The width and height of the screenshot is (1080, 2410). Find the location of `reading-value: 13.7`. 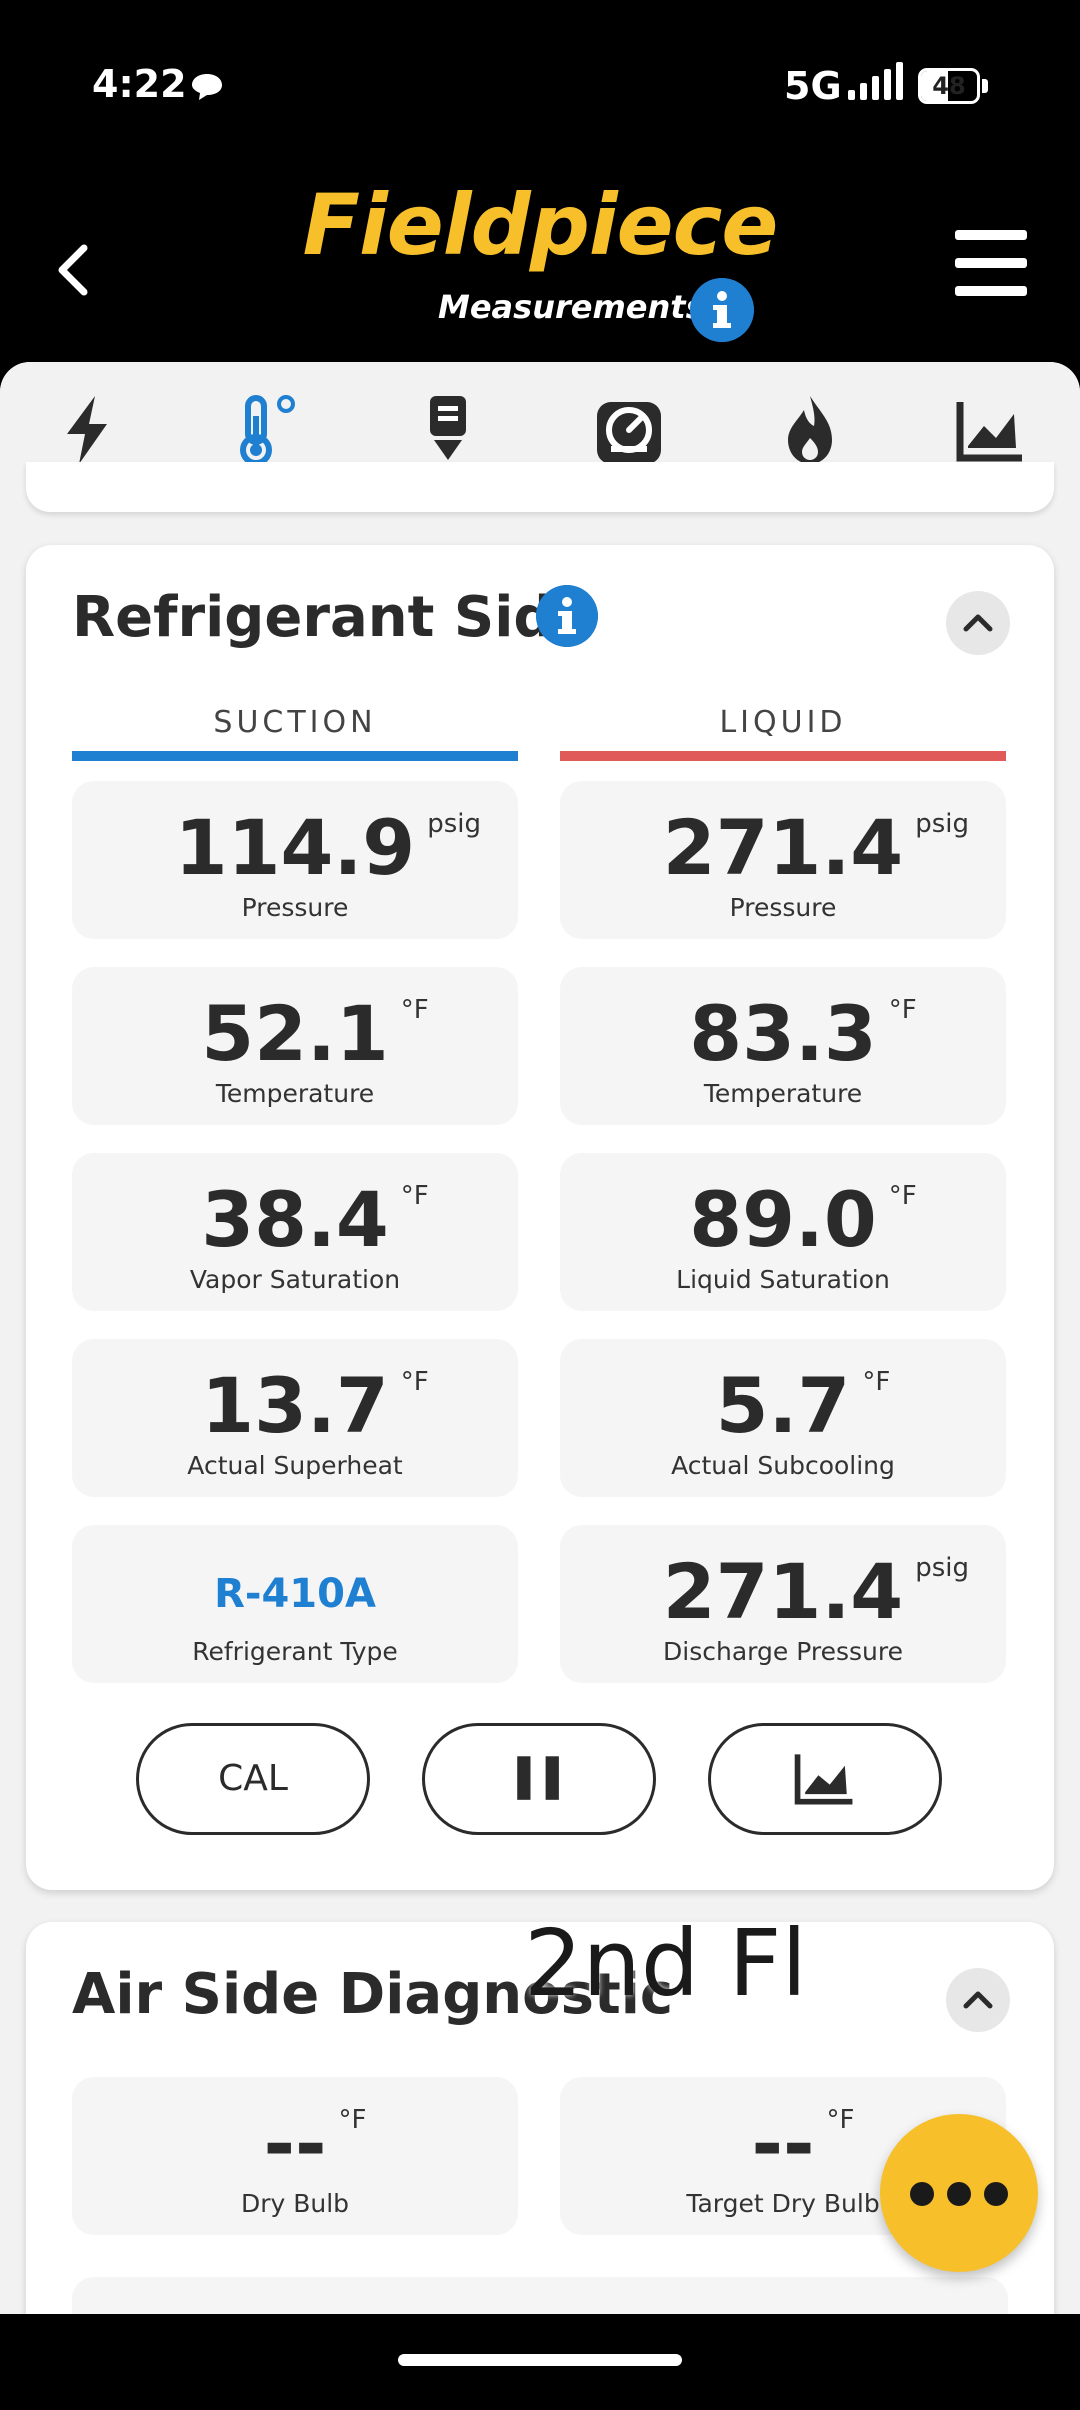

reading-value: 13.7 is located at coordinates (295, 1405).